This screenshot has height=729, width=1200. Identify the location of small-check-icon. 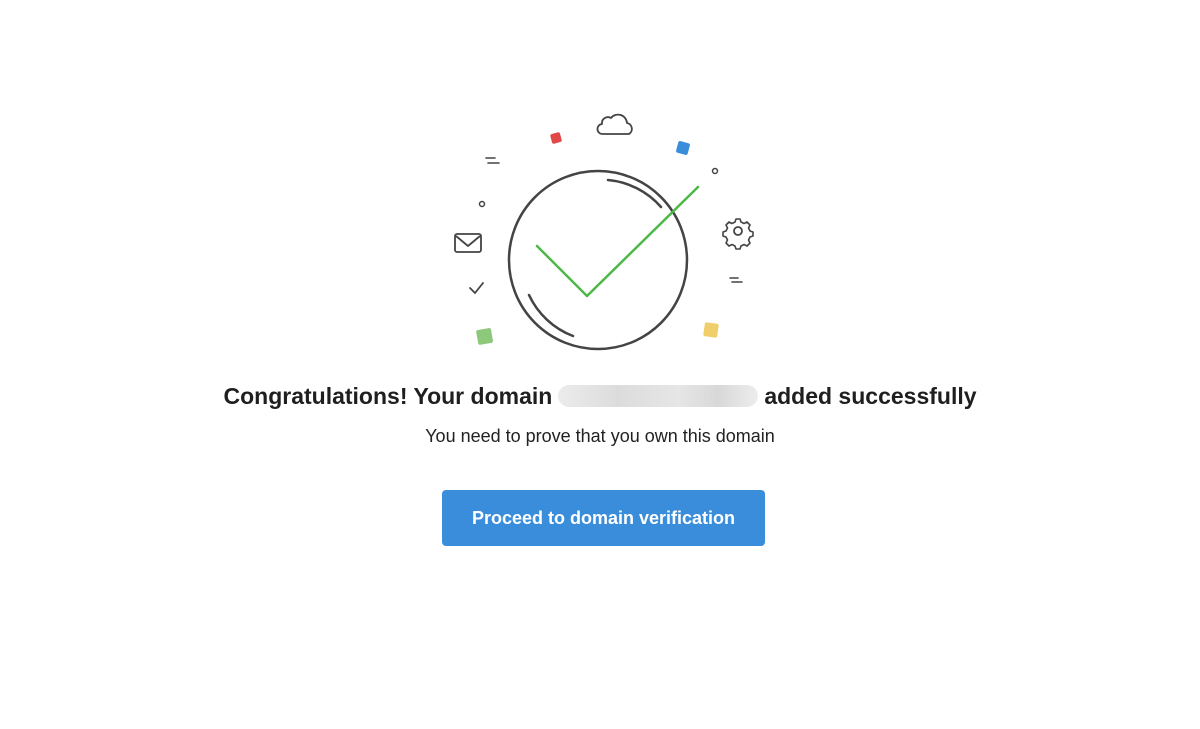
(476, 288).